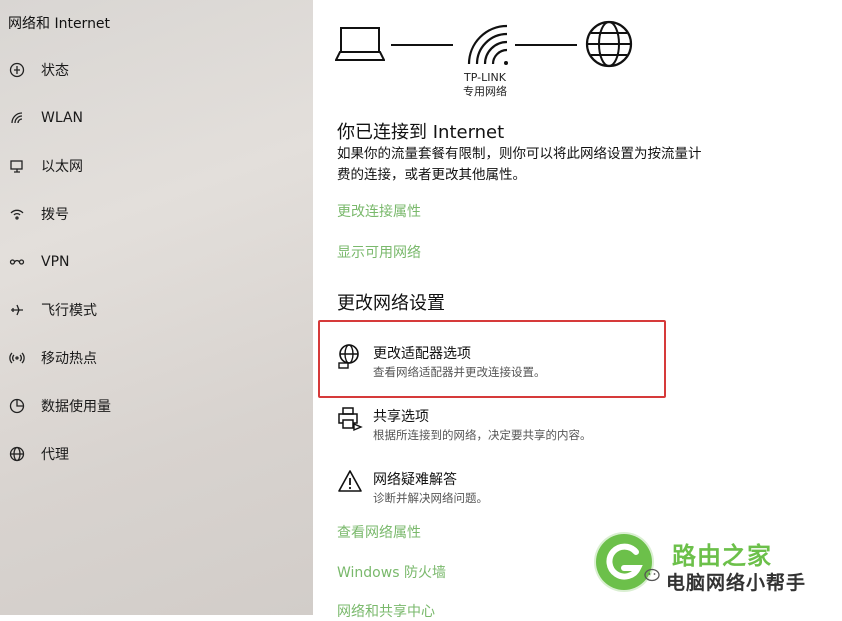 This screenshot has width=842, height=621. What do you see at coordinates (350, 481) in the screenshot?
I see `warning-icon` at bounding box center [350, 481].